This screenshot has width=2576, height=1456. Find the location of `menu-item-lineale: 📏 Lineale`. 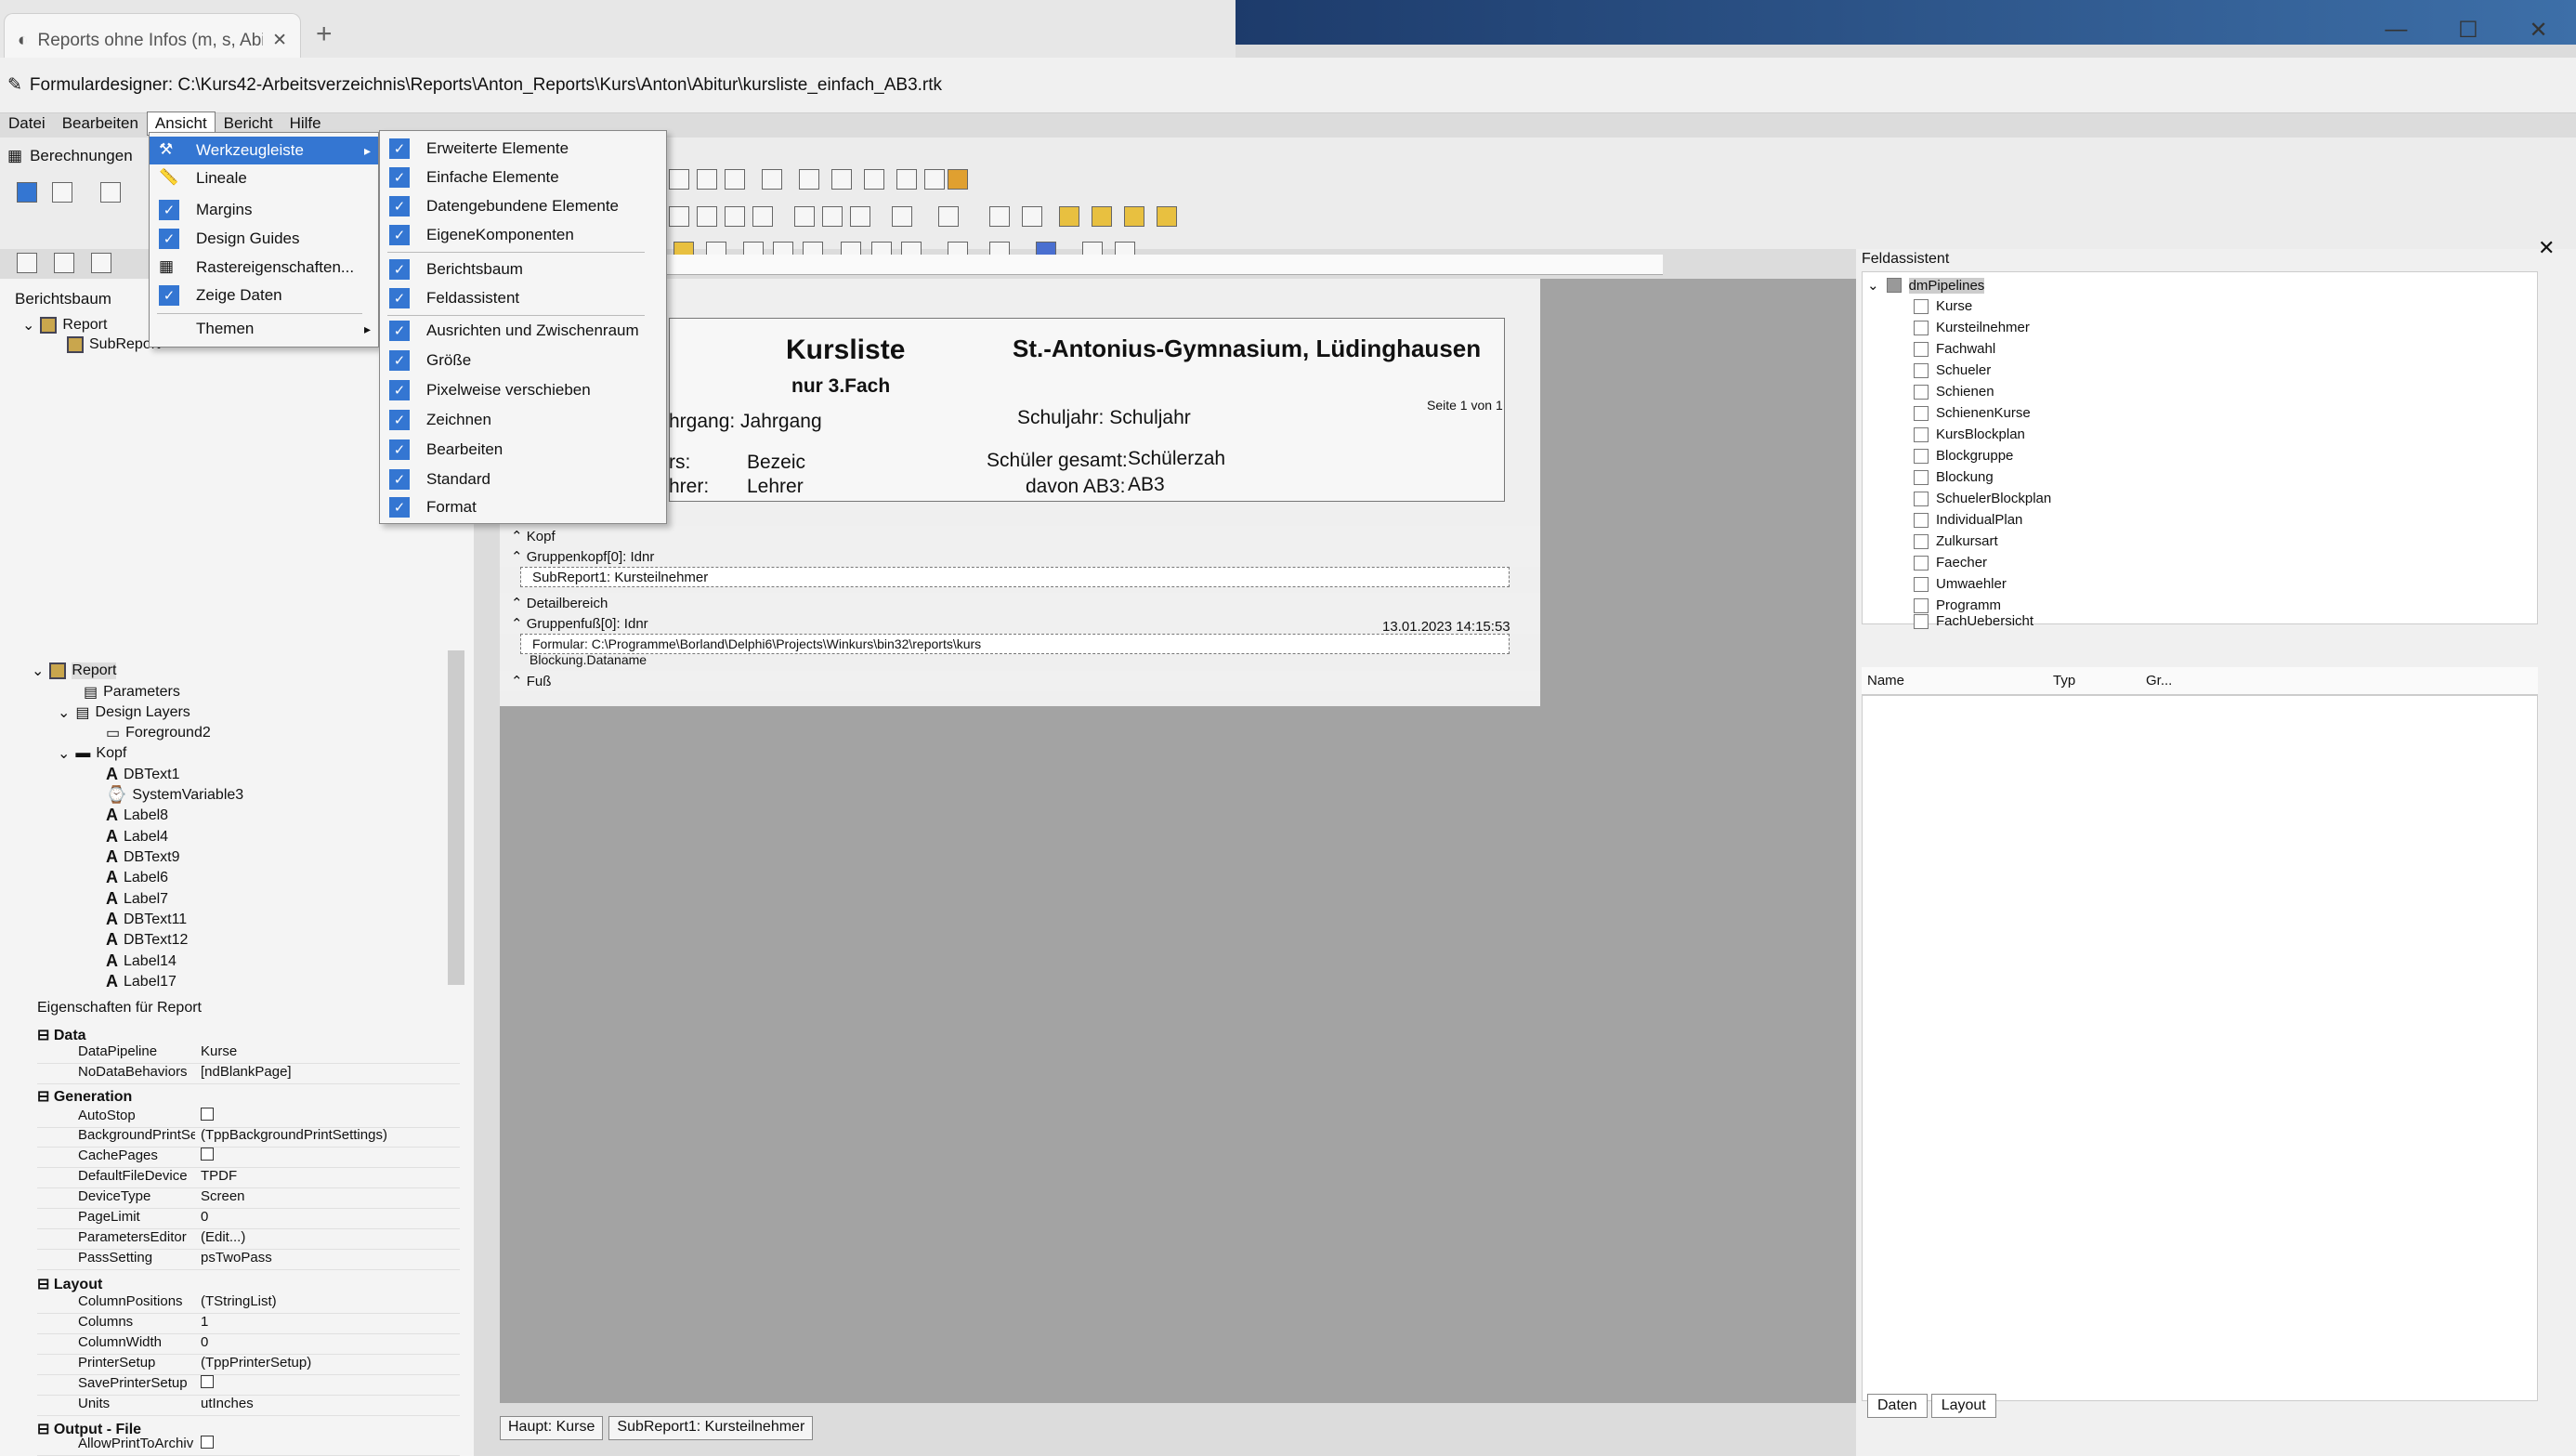

menu-item-lineale: 📏 Lineale is located at coordinates (264, 178).